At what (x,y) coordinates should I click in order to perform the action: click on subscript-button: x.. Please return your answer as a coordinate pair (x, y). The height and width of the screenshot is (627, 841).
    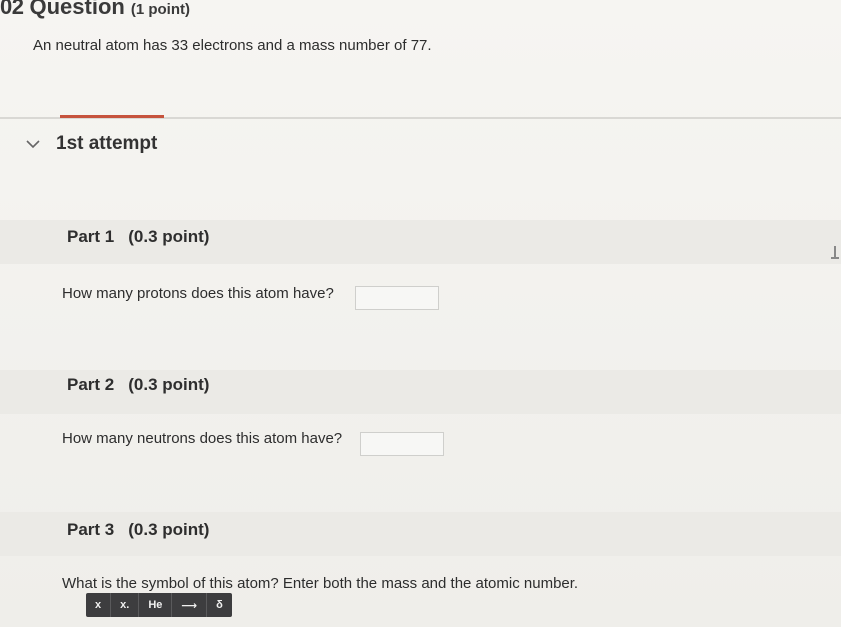
    Looking at the image, I should click on (125, 605).